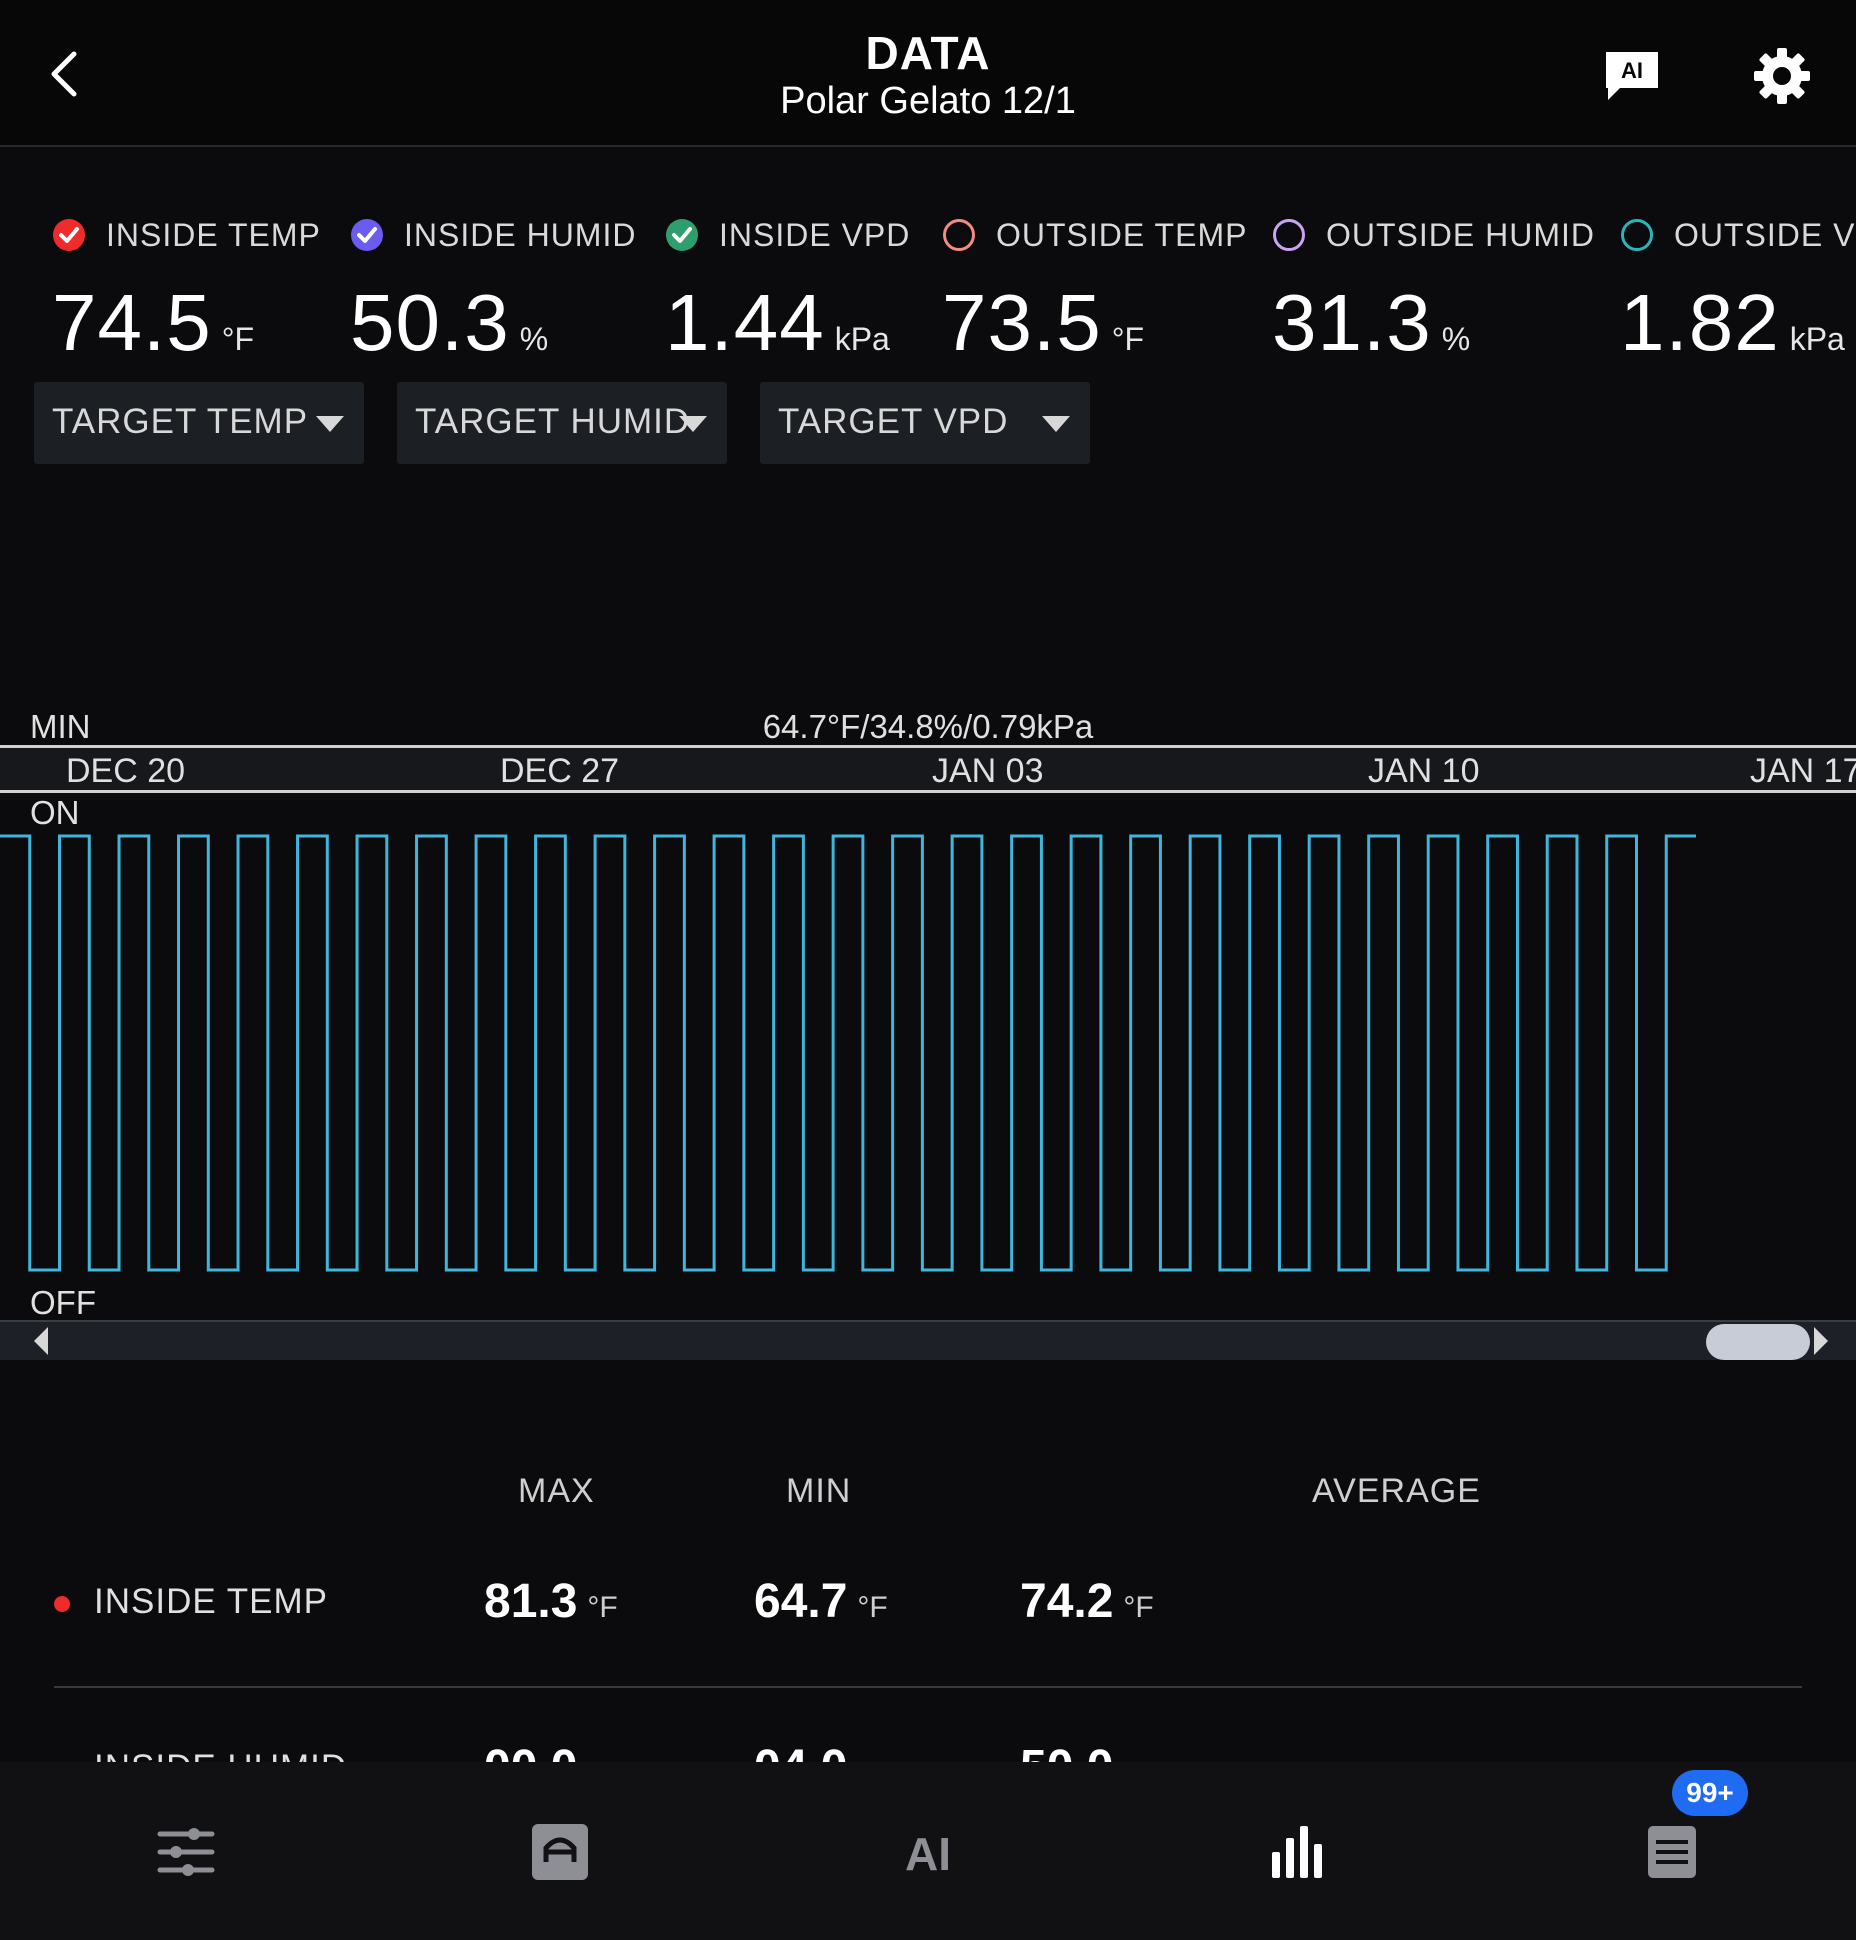 The height and width of the screenshot is (1940, 1856). What do you see at coordinates (1732, 322) in the screenshot?
I see `metric-value: 1.82 kPa` at bounding box center [1732, 322].